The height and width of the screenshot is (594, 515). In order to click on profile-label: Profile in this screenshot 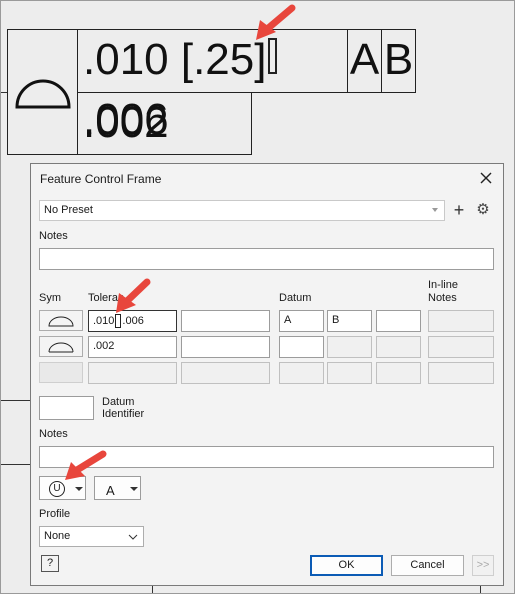, I will do `click(55, 514)`.